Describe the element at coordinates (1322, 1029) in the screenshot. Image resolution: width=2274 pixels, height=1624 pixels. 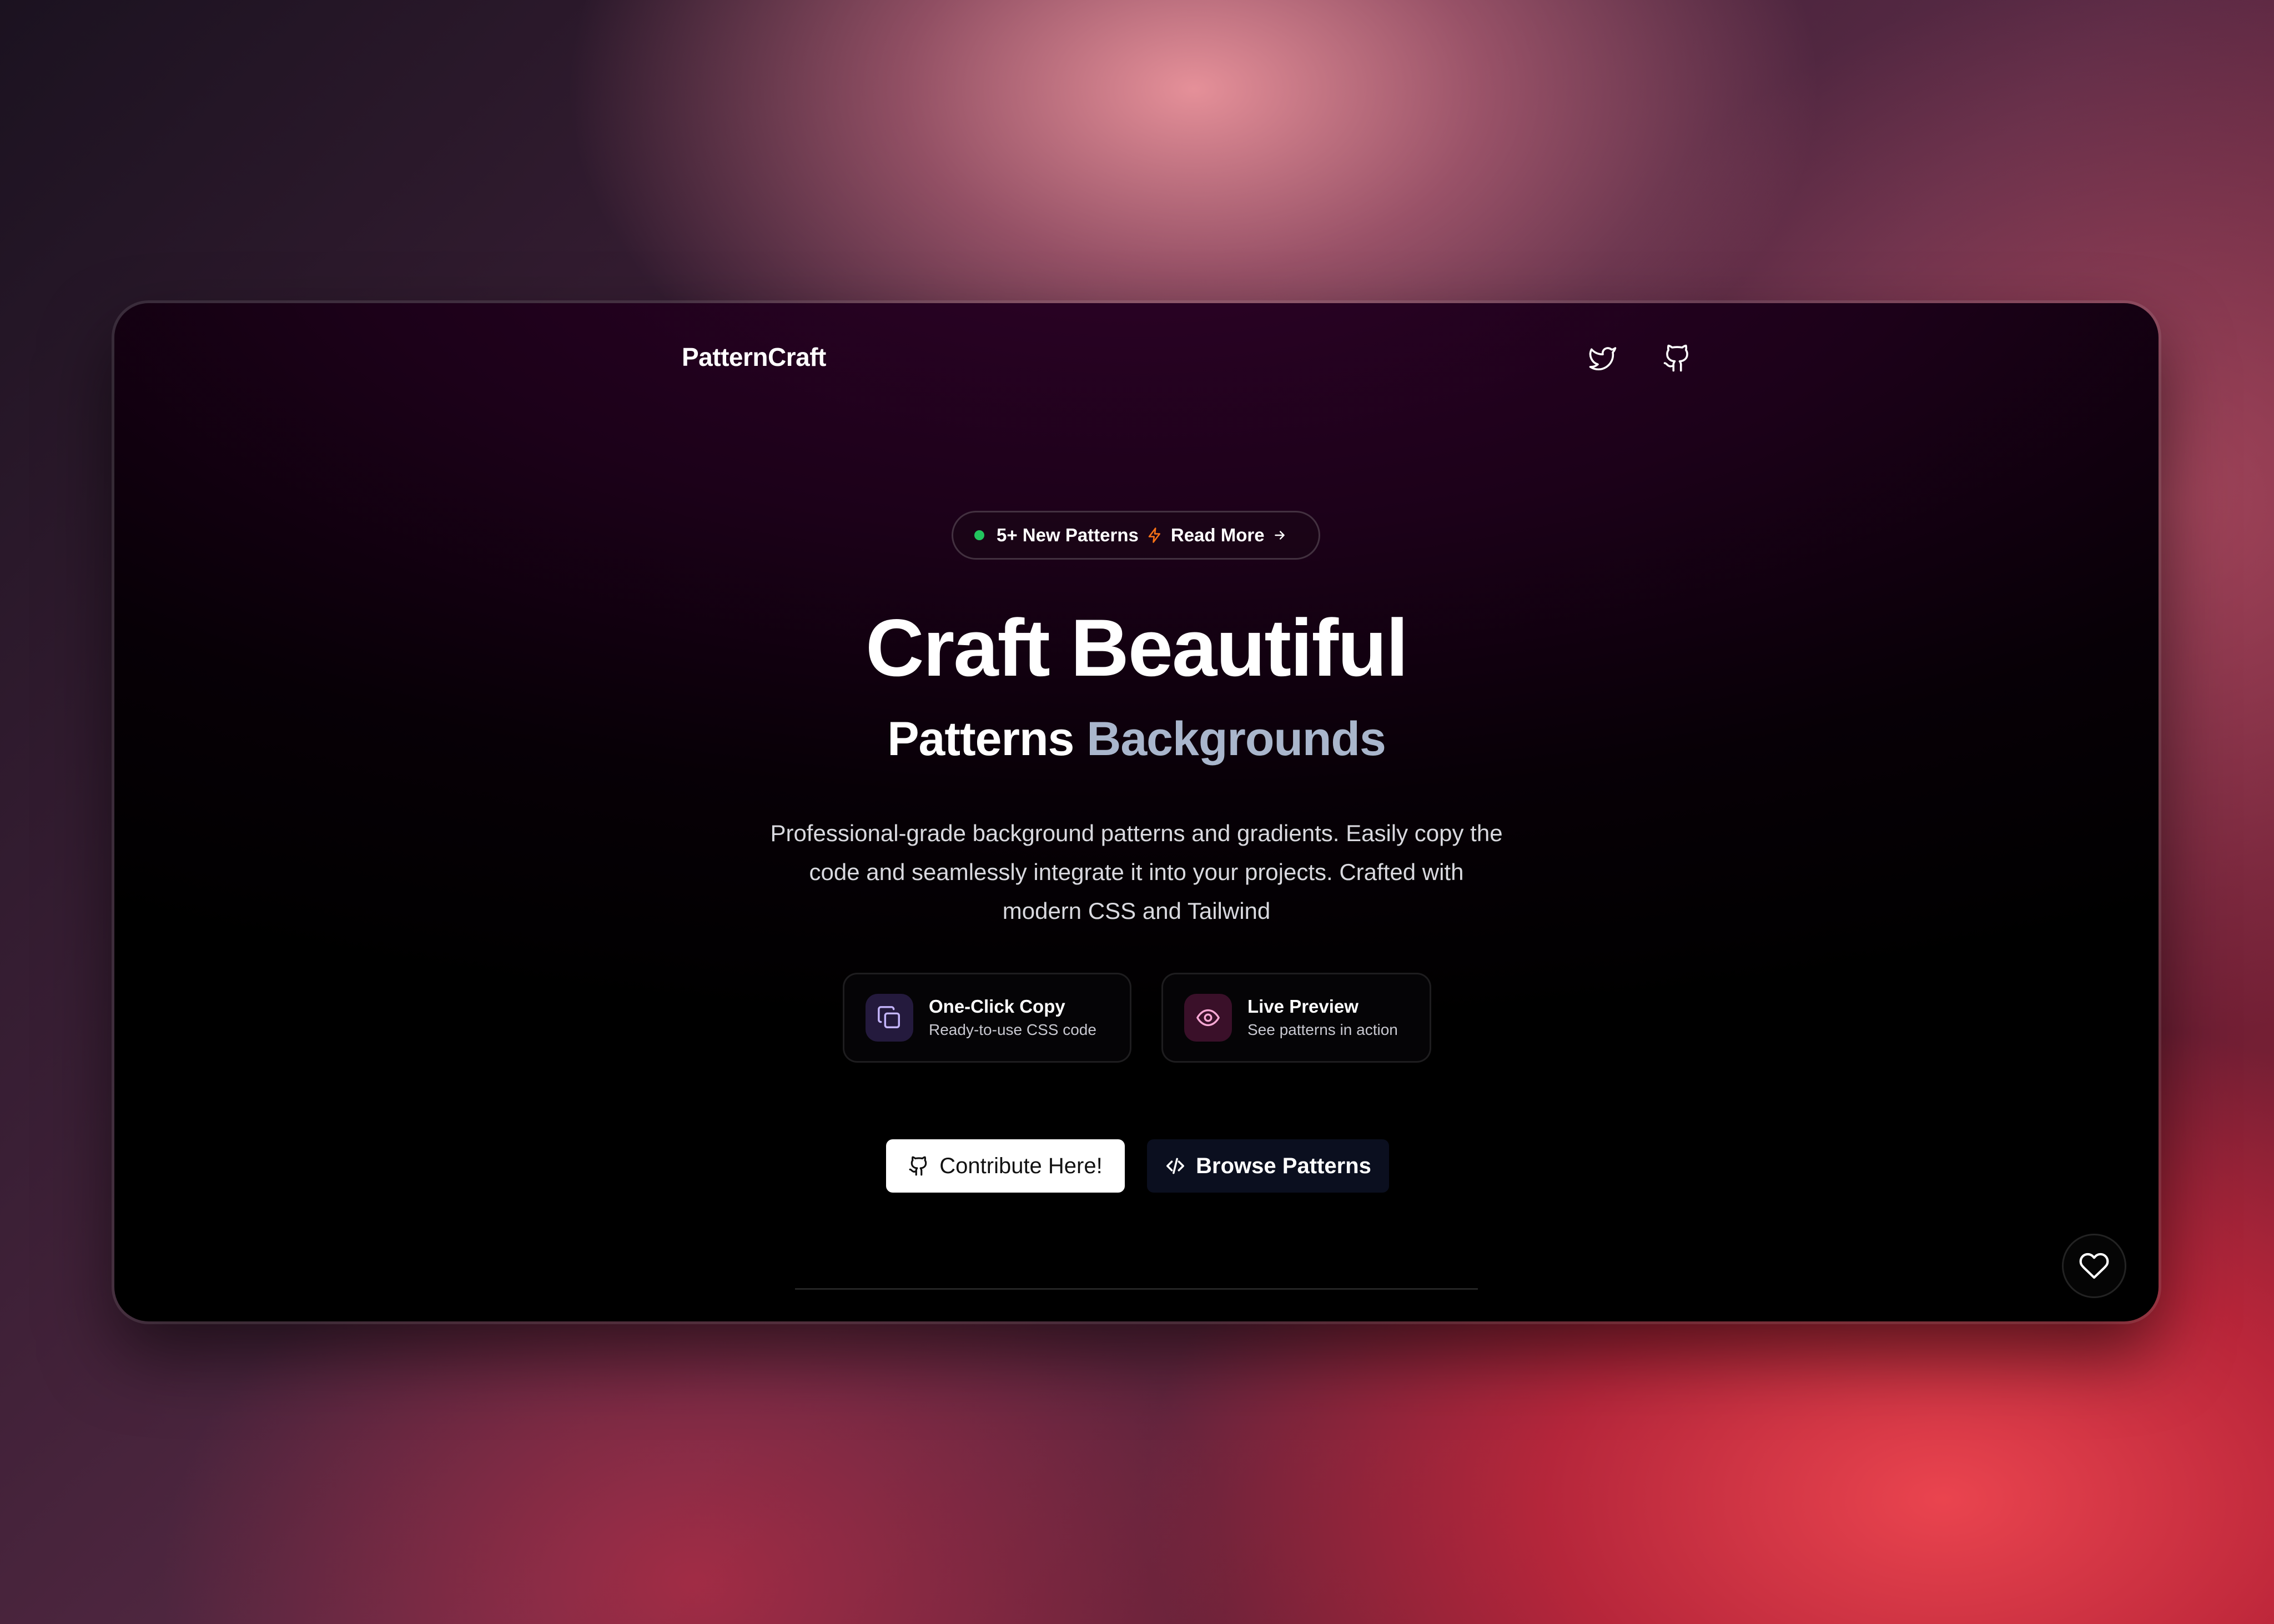
I see `feature-subtitle: See patterns in action` at that location.